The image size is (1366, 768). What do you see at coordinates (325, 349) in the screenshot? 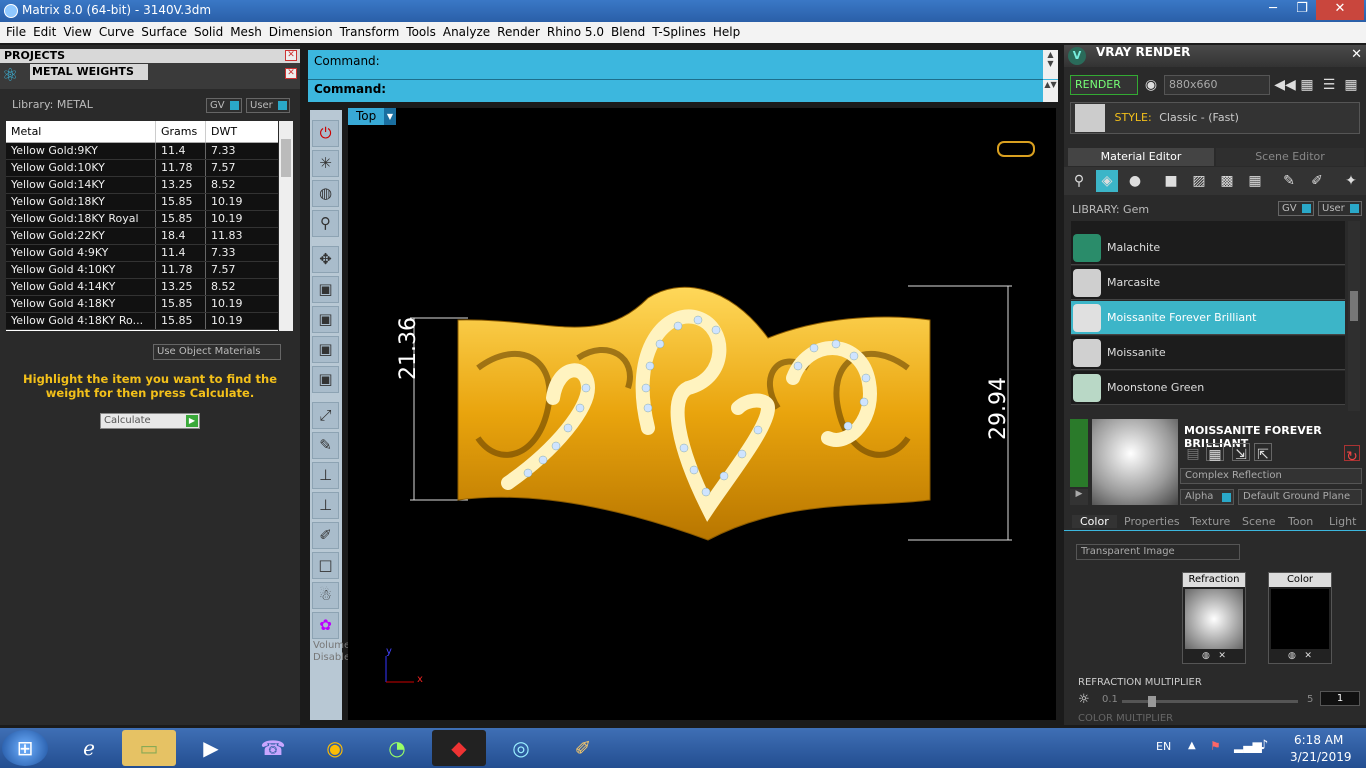
I see `box-right-icon: ▣` at bounding box center [325, 349].